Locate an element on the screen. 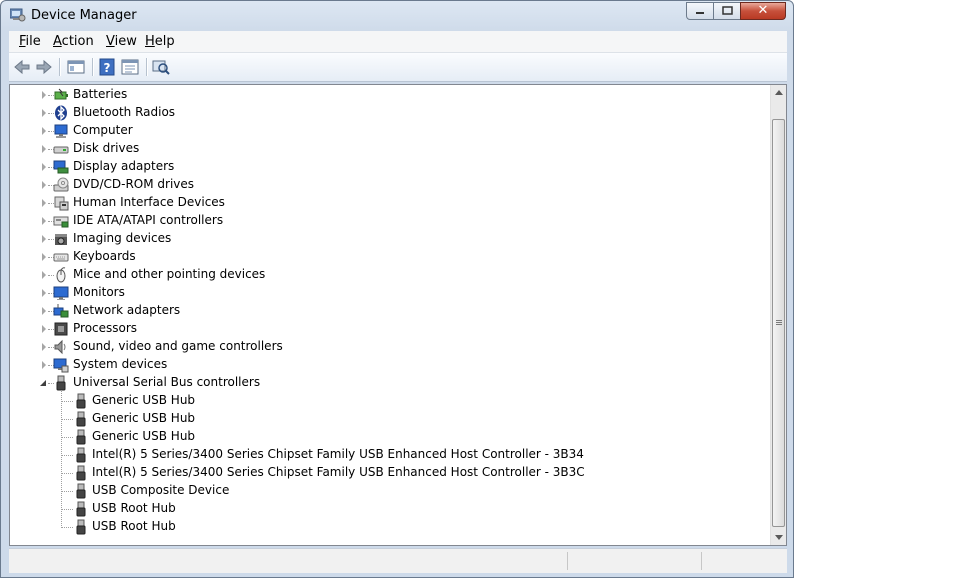  collapse-arrow-icon is located at coordinates (43, 383).